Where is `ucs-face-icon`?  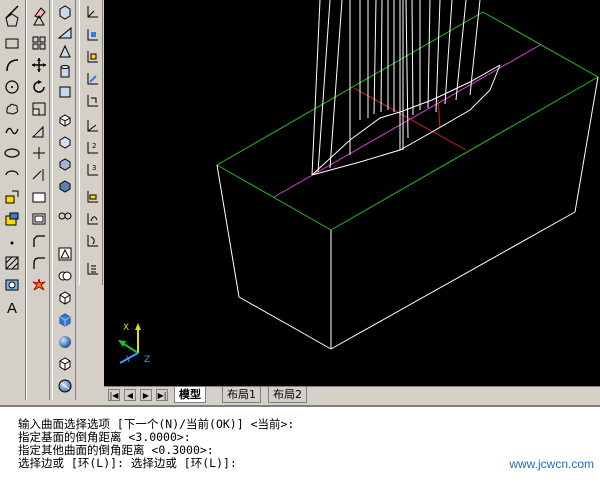 ucs-face-icon is located at coordinates (92, 79).